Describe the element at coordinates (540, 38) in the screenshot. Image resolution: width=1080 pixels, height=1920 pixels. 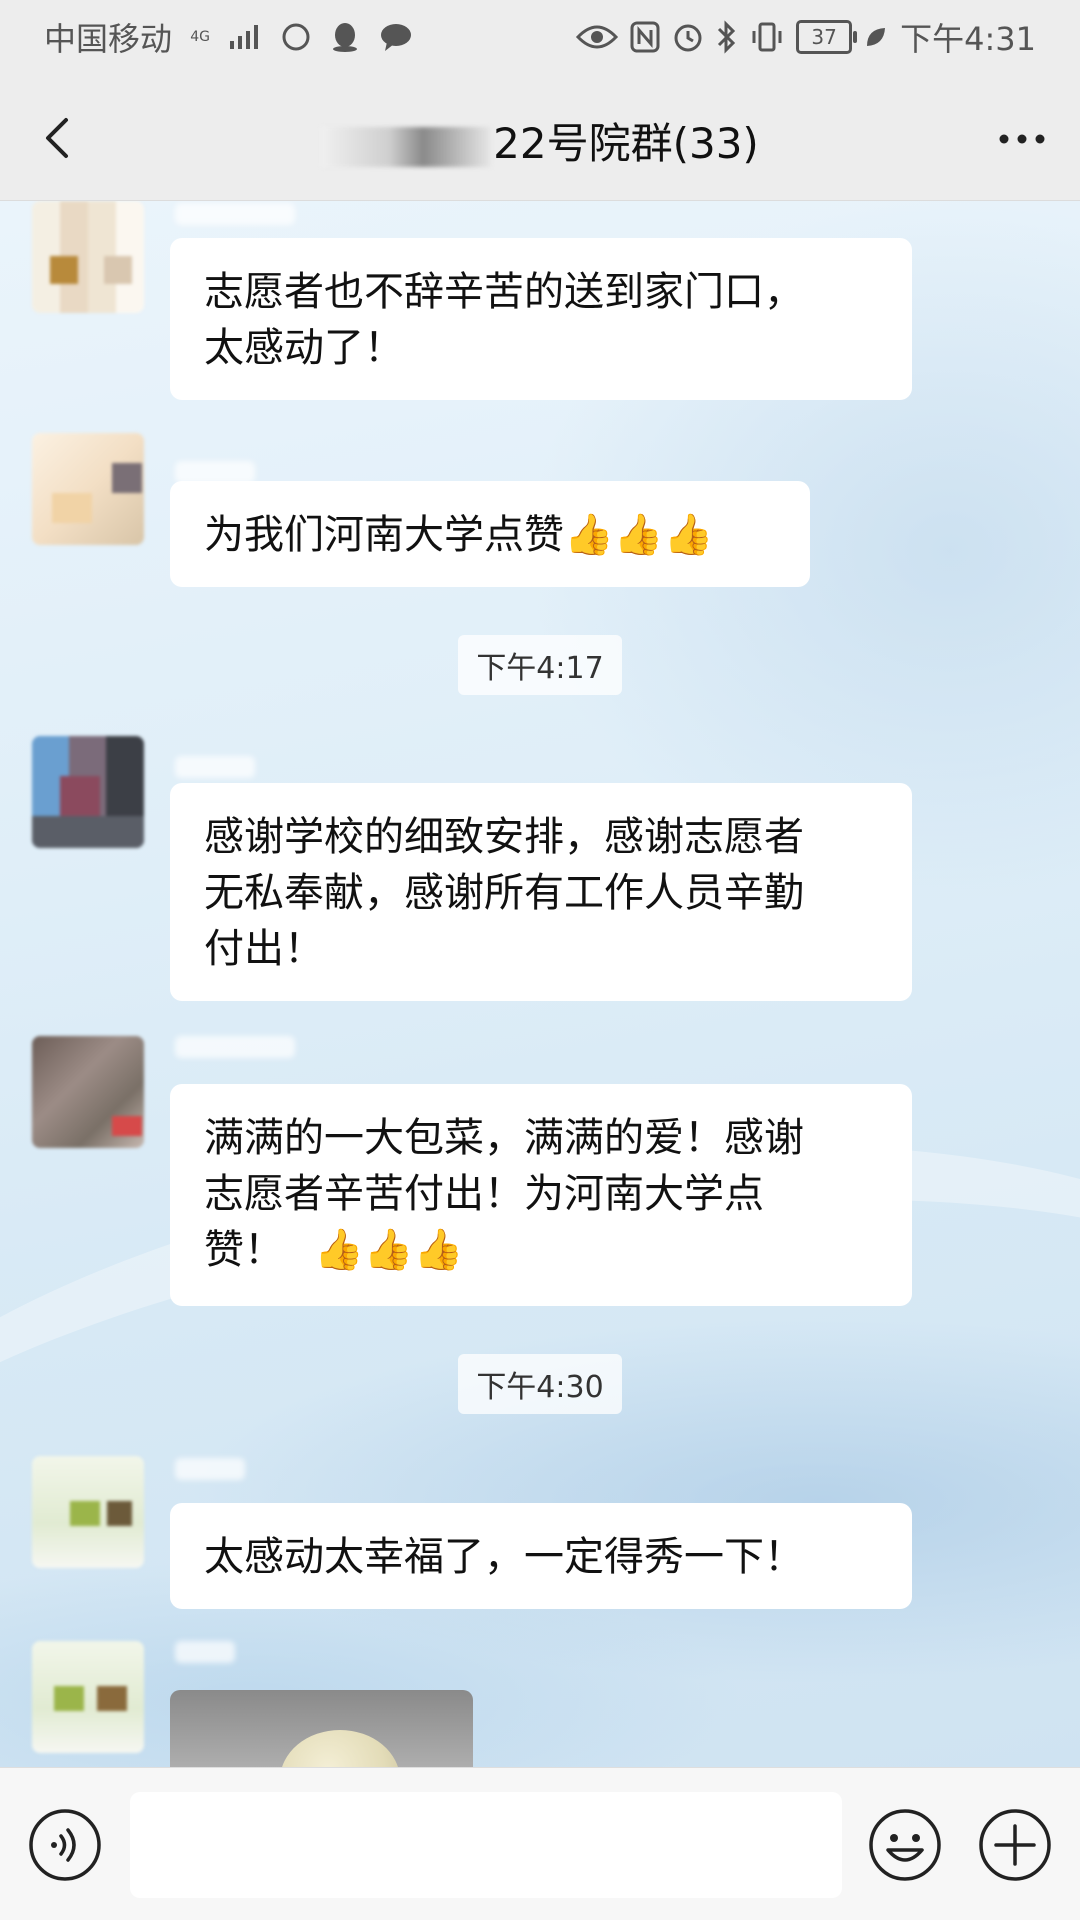
I see `status-bar: 中国移动 4G 37 下午4:31` at that location.